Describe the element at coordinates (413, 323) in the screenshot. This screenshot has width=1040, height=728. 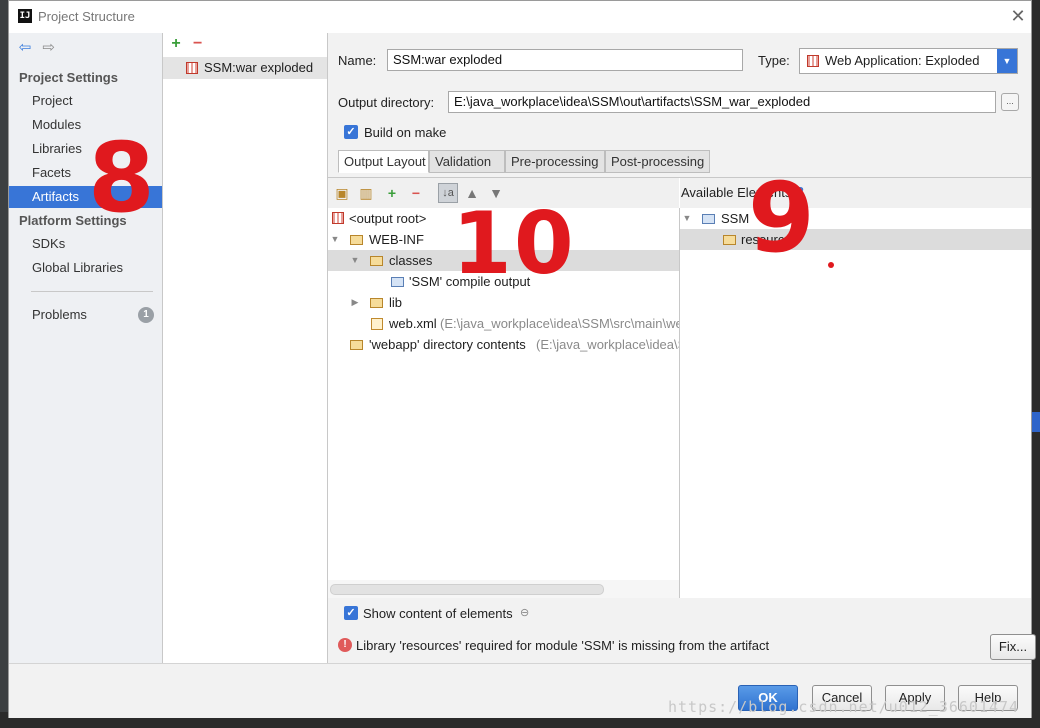
I see `web-xml-label: web.xml` at that location.